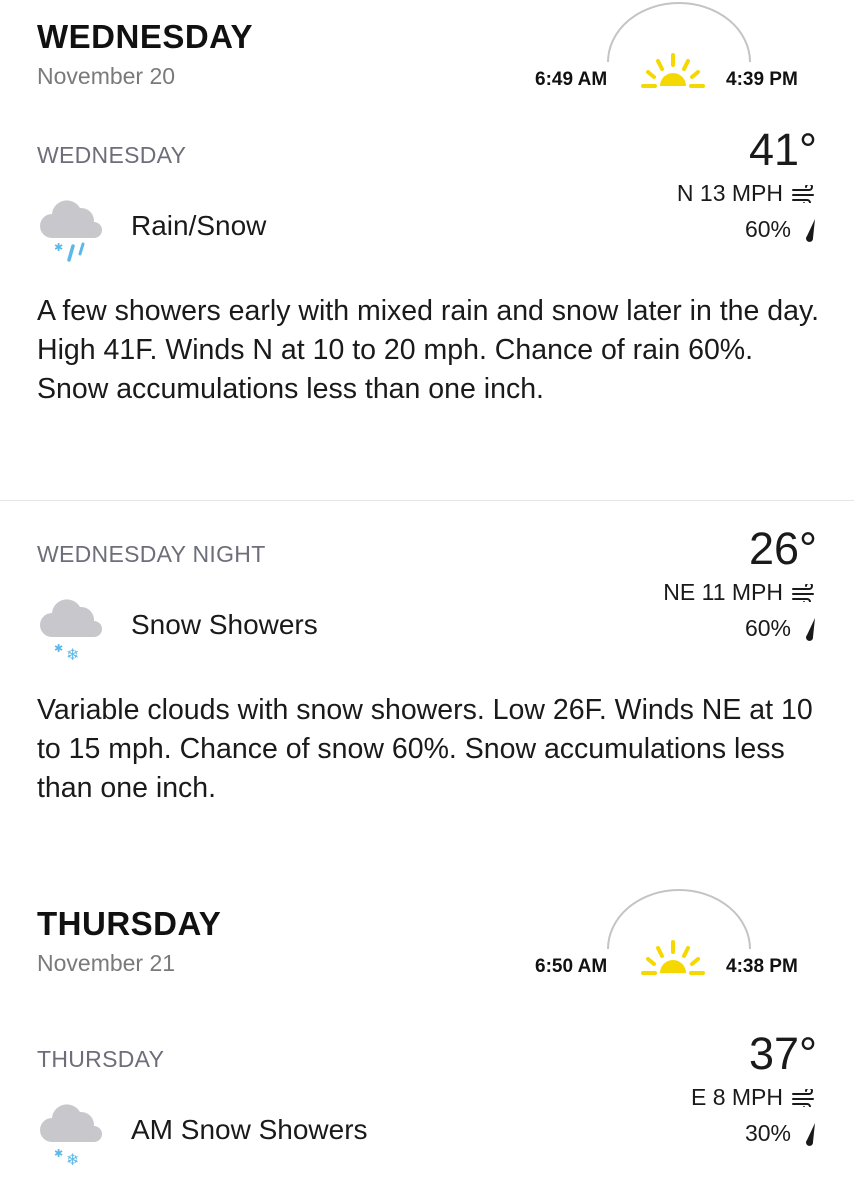 This screenshot has height=1200, width=854. I want to click on precip-value: 30%, so click(767, 1133).